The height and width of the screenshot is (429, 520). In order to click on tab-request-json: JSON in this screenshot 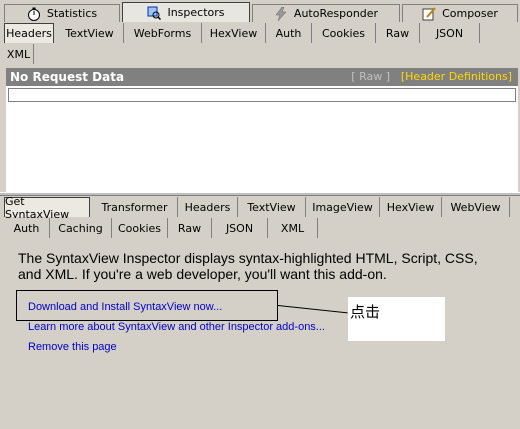, I will do `click(450, 33)`.